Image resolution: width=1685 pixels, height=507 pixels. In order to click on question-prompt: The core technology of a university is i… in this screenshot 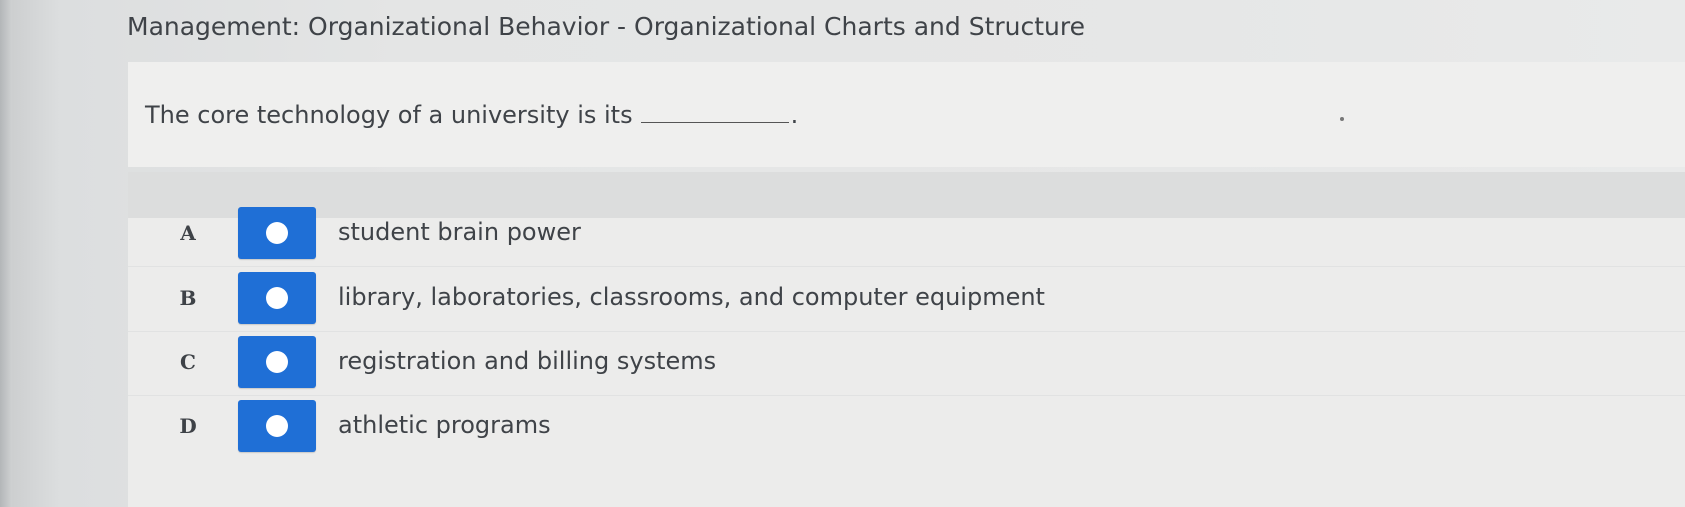, I will do `click(389, 115)`.